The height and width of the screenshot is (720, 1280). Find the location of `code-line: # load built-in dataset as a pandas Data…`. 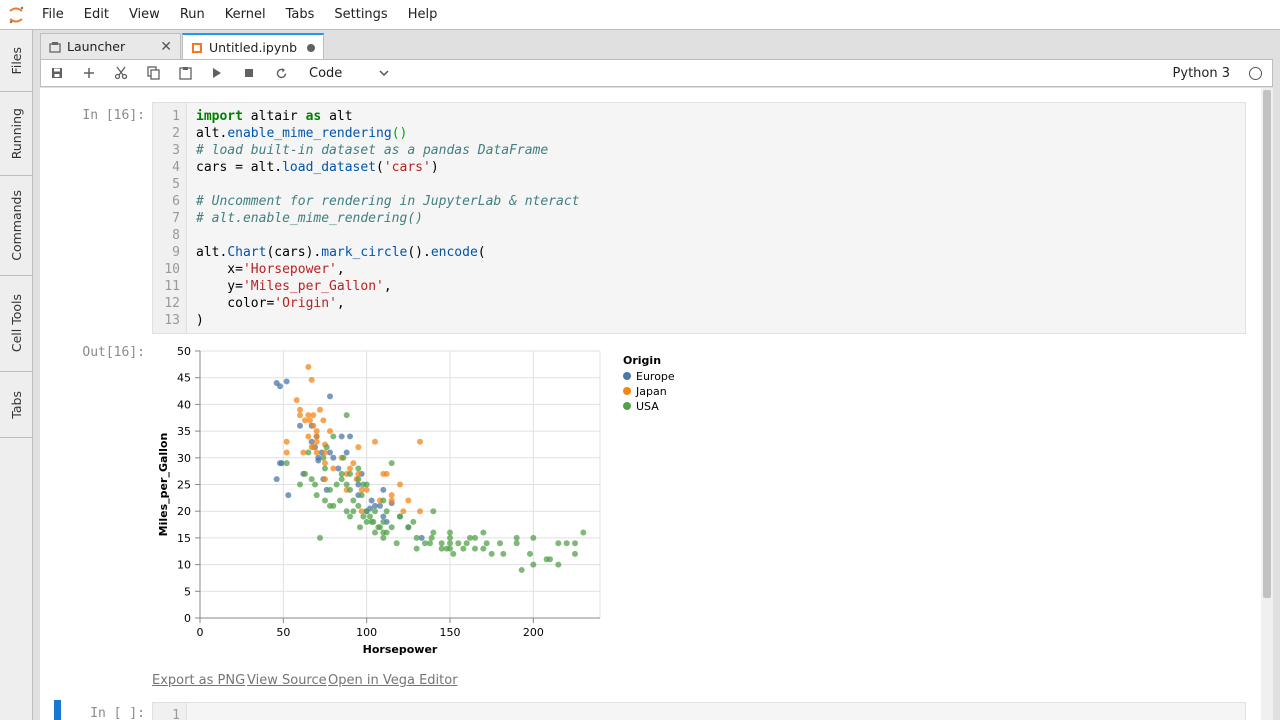

code-line: # load built-in dataset as a pandas Data… is located at coordinates (372, 150).